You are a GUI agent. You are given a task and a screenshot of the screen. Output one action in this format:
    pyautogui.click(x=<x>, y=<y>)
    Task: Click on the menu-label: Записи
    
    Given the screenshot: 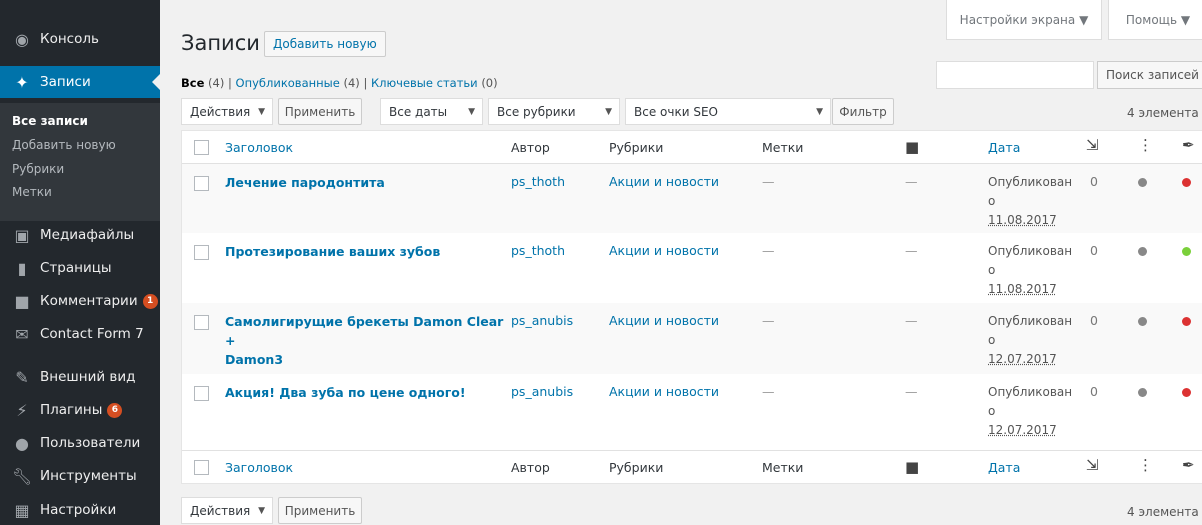 What is the action you would take?
    pyautogui.click(x=65, y=82)
    